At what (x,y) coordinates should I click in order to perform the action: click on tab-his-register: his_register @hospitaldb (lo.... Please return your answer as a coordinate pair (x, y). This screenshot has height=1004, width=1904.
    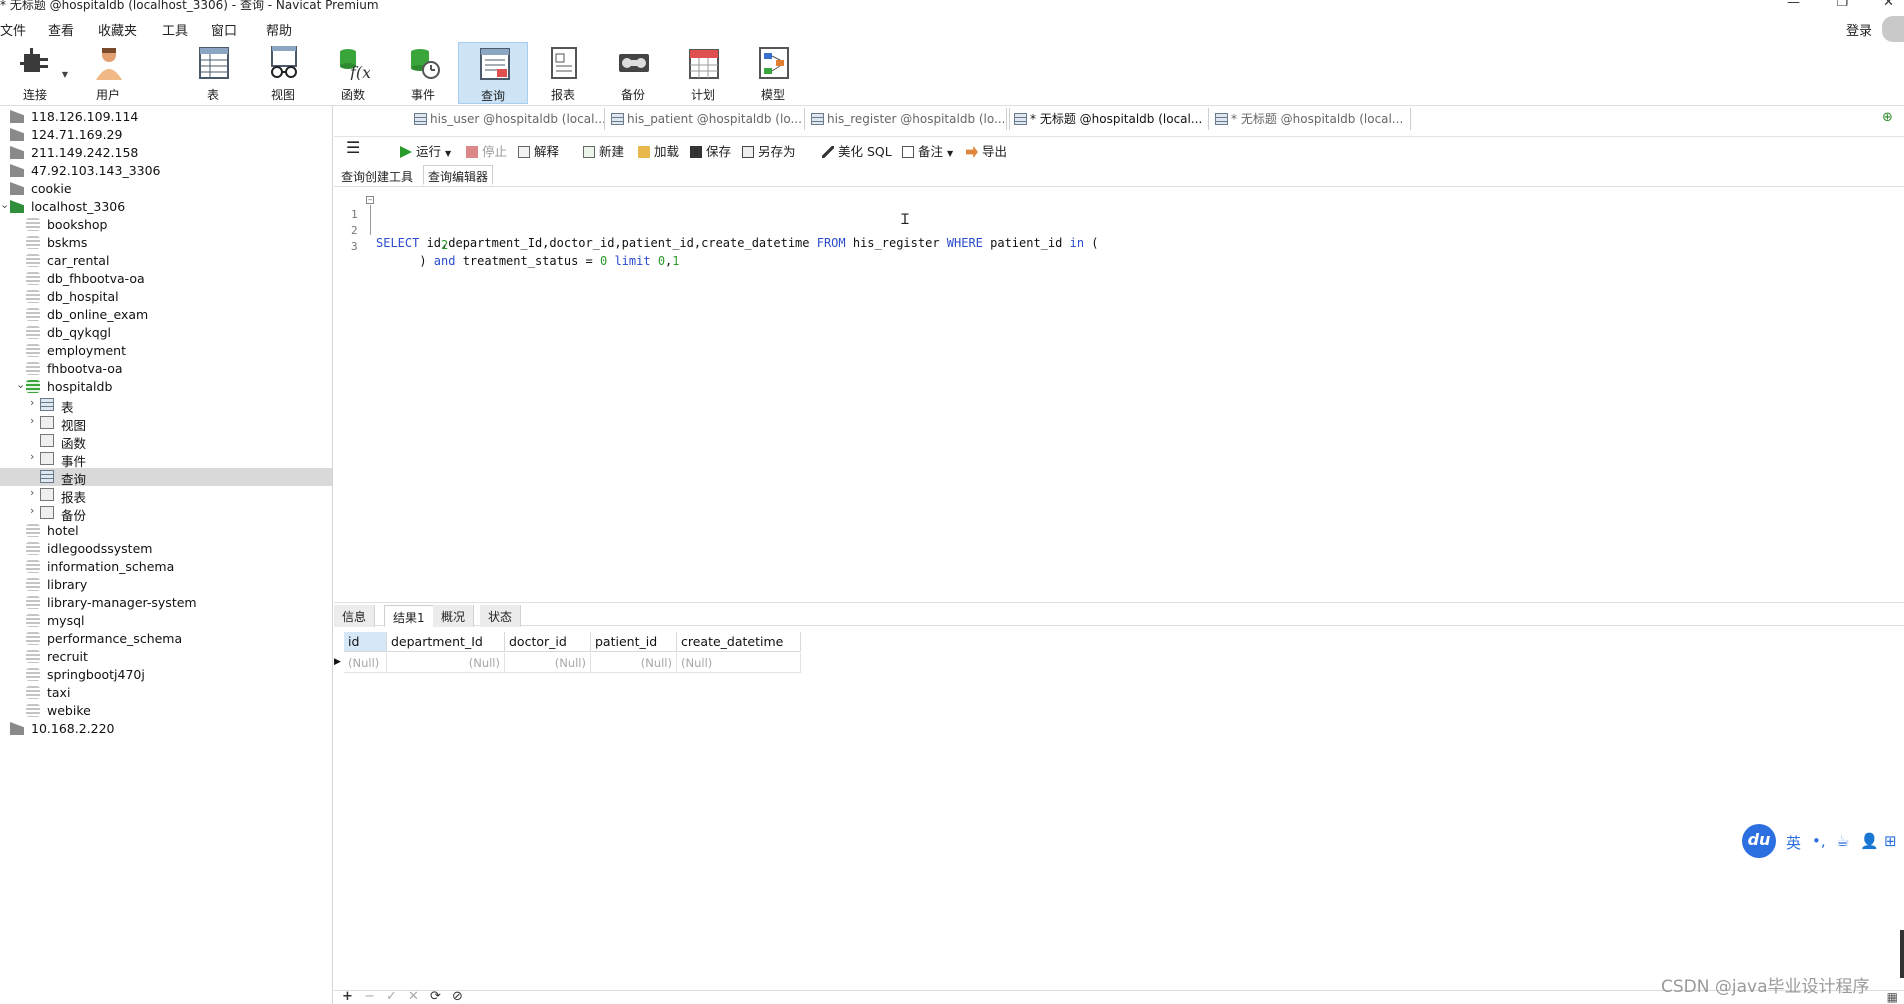
    Looking at the image, I should click on (907, 119).